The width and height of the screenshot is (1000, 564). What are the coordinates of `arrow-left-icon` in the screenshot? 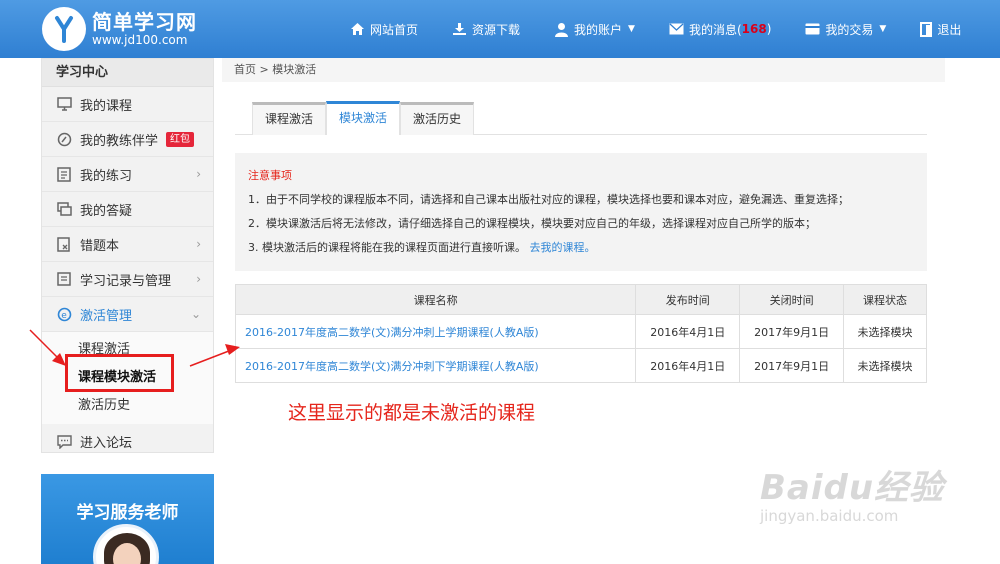 It's located at (47, 347).